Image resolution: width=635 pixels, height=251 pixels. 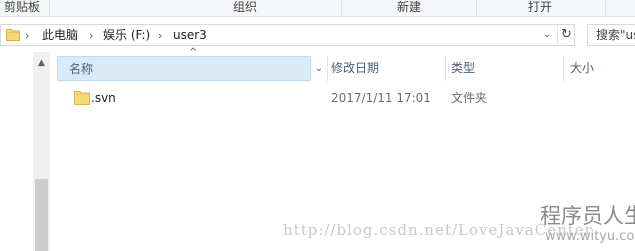 What do you see at coordinates (41, 63) in the screenshot?
I see `scroll-up-icon: ▲` at bounding box center [41, 63].